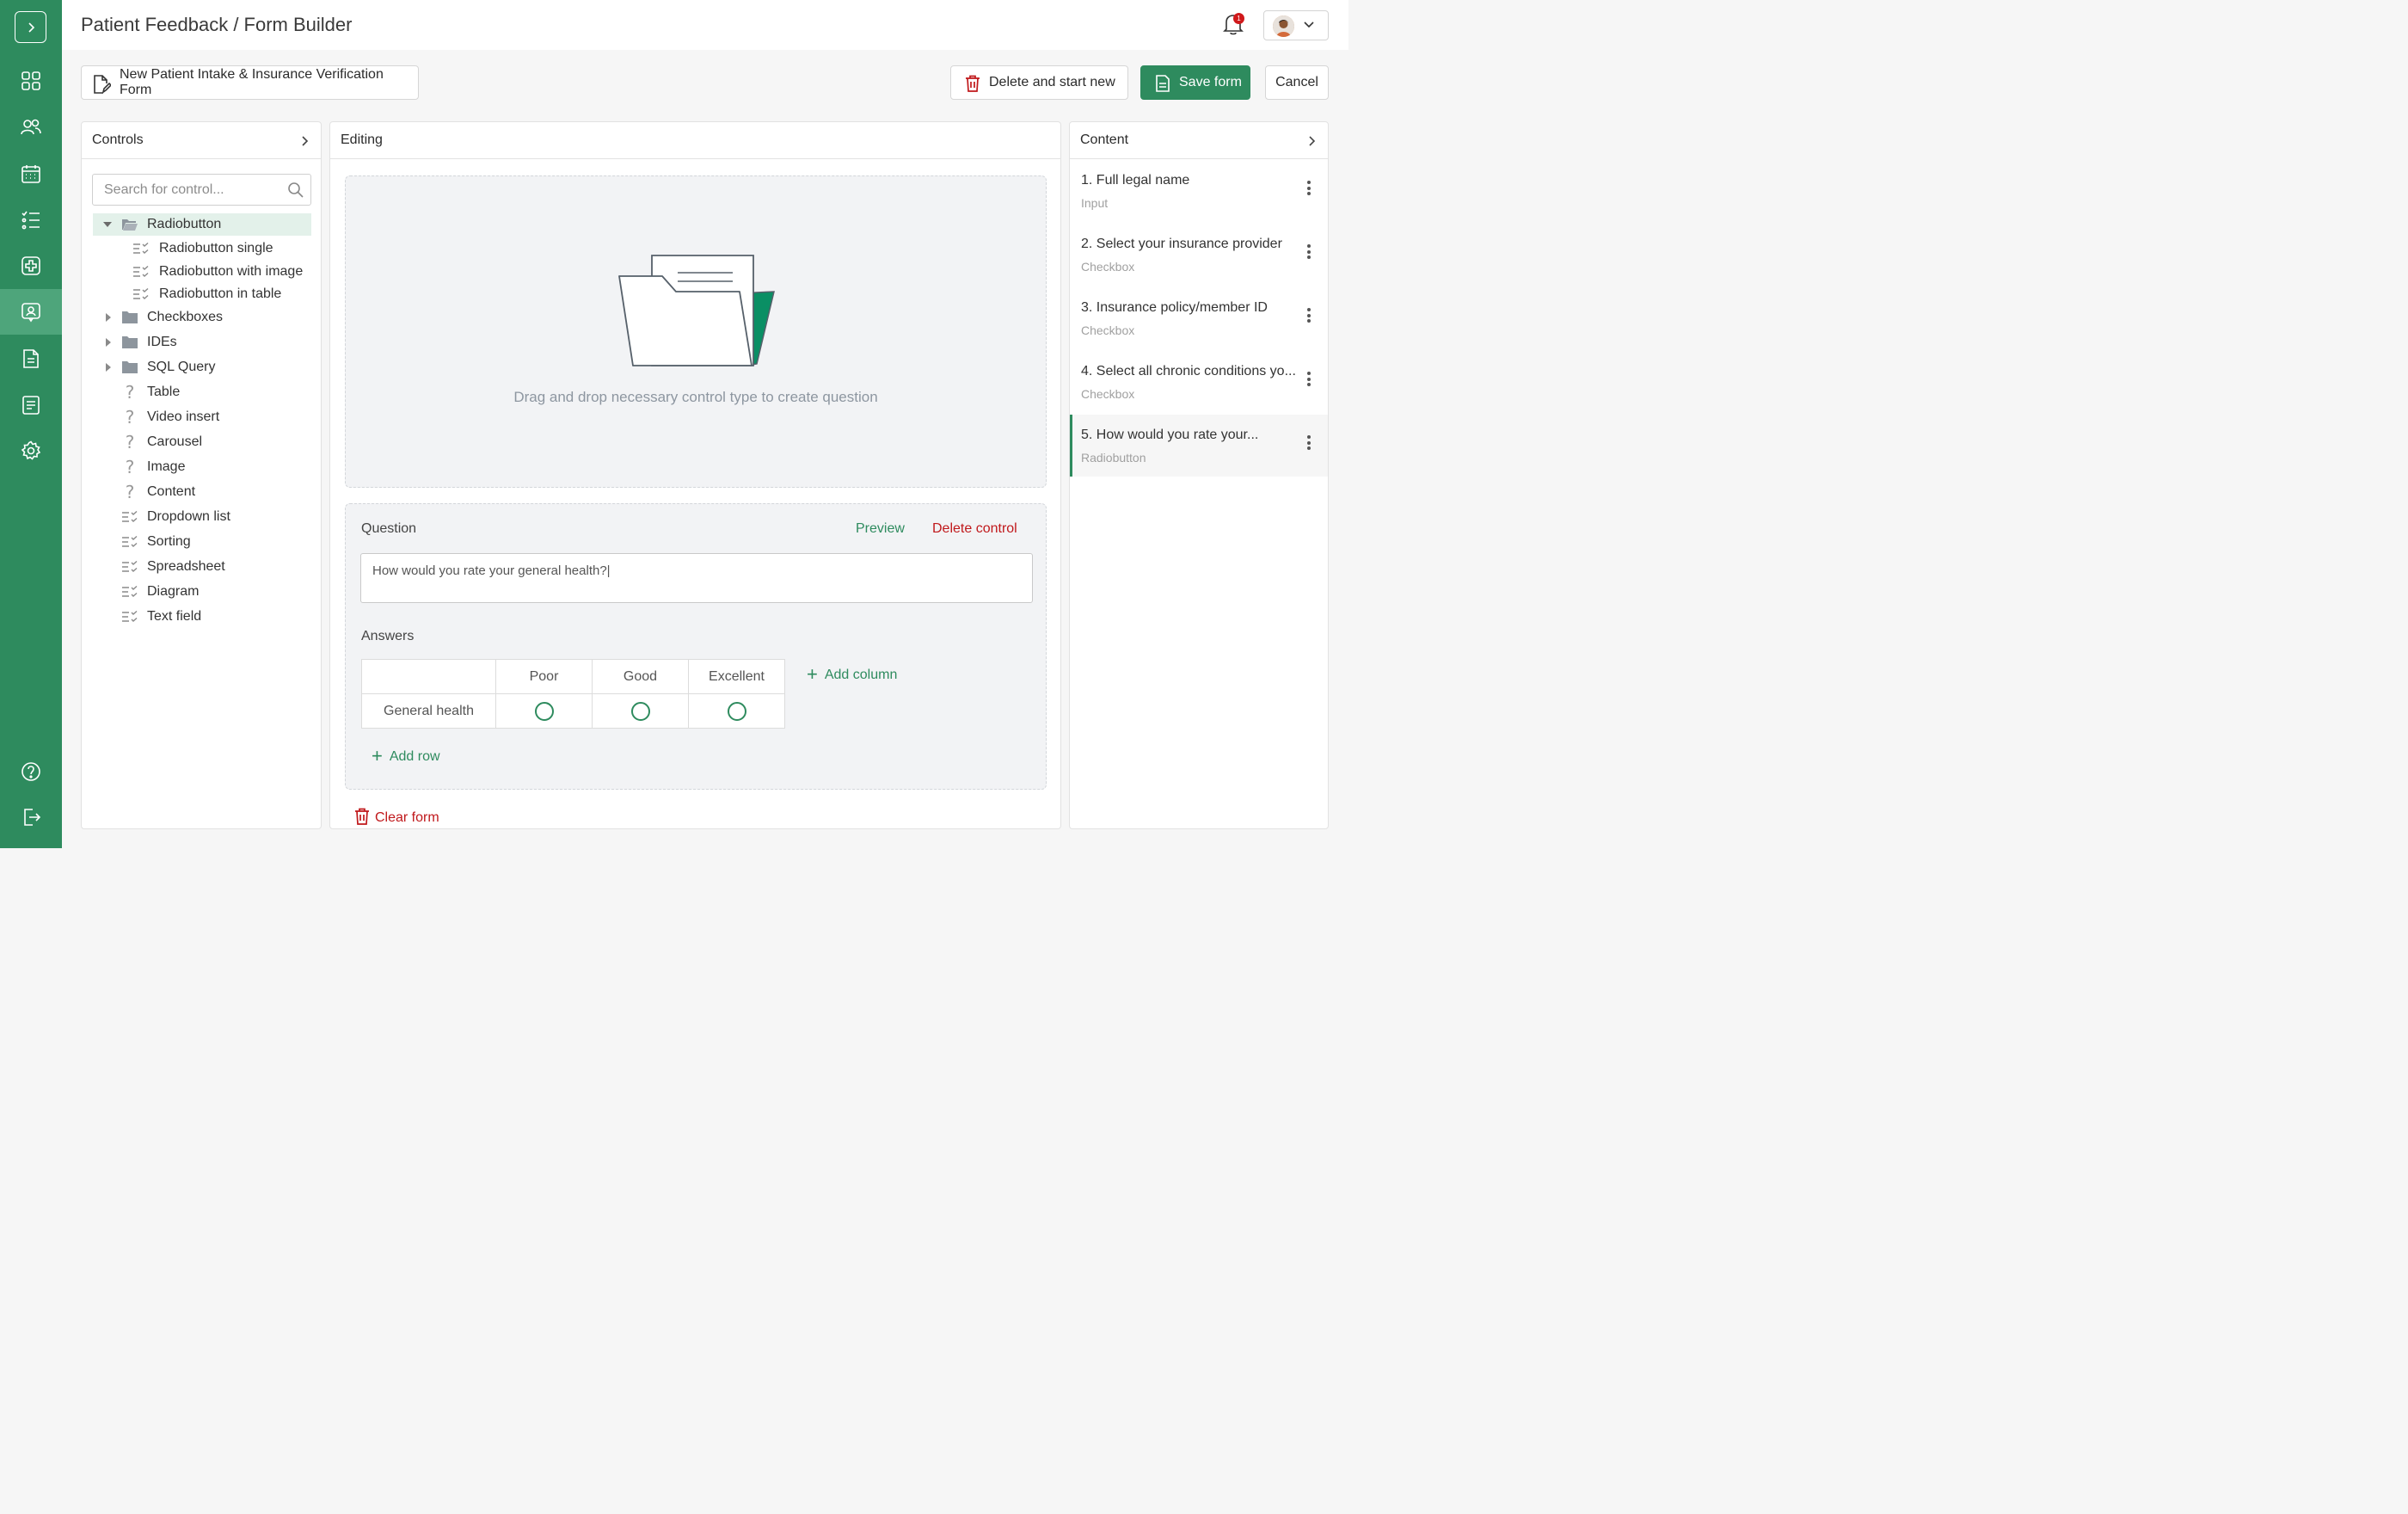 This screenshot has width=2408, height=1514. Describe the element at coordinates (202, 224) in the screenshot. I see `tree-folder-radiobutton: Radiobutton` at that location.